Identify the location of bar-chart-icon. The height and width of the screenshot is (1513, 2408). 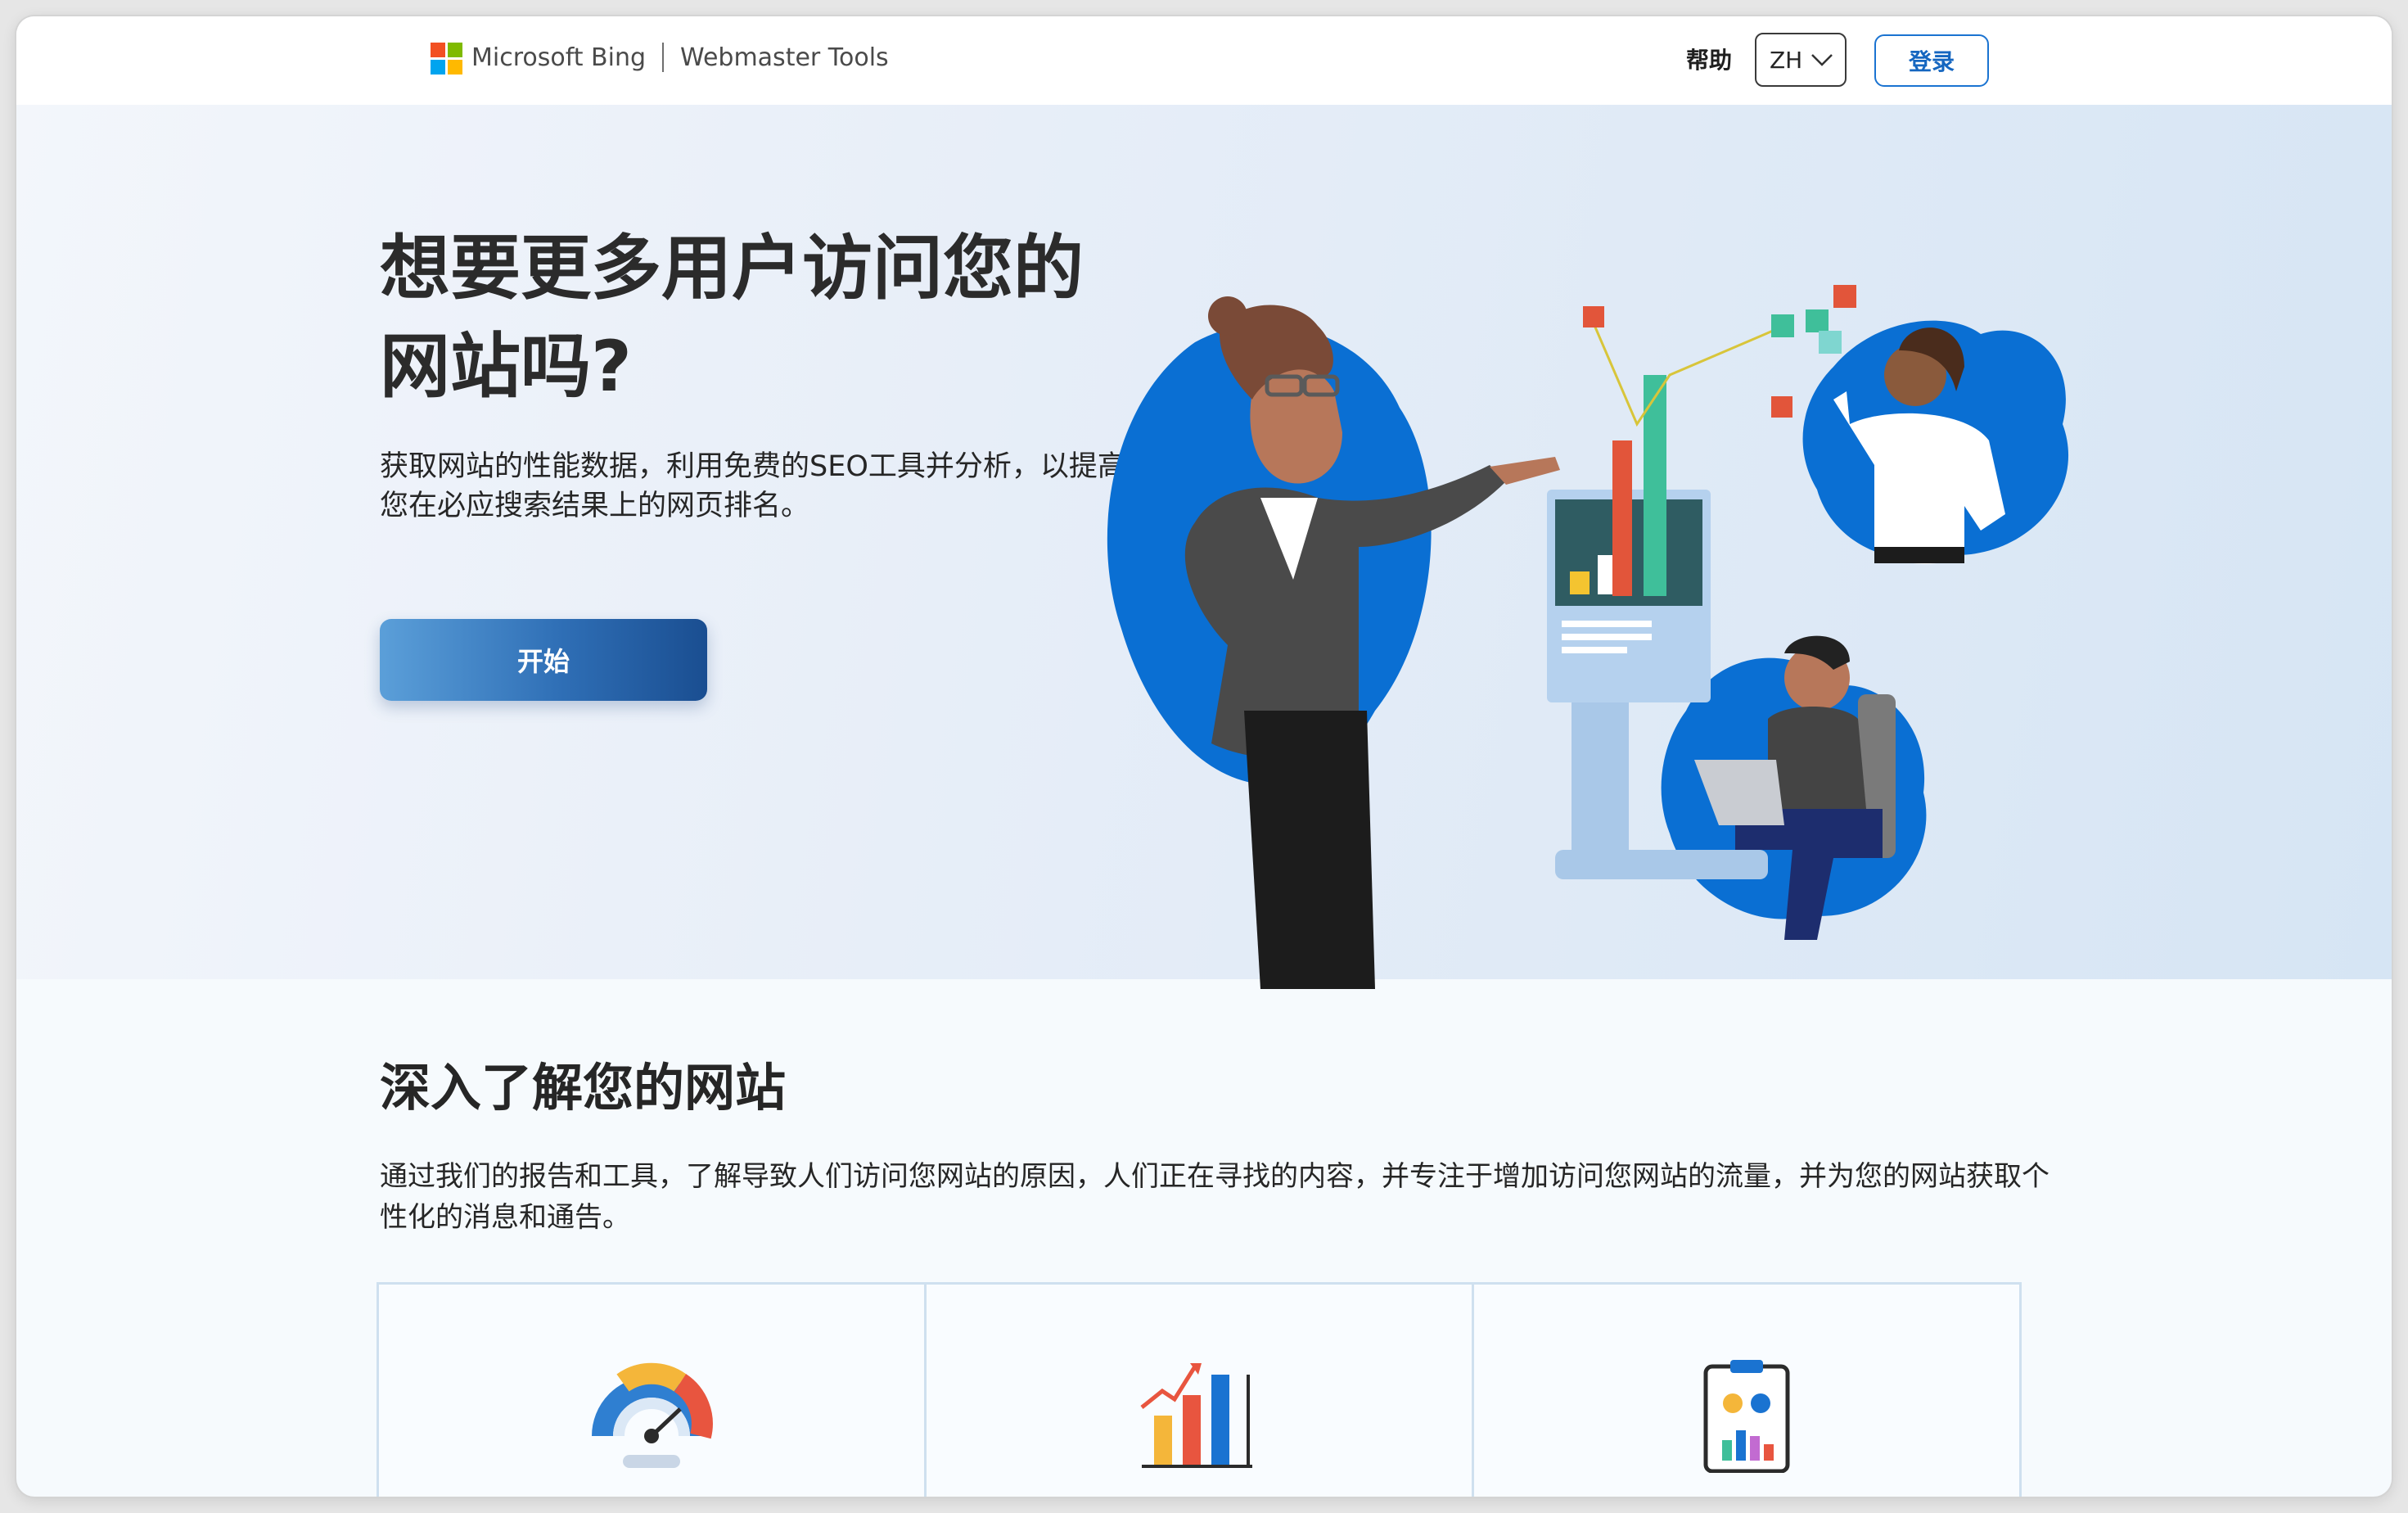
(1196, 1415).